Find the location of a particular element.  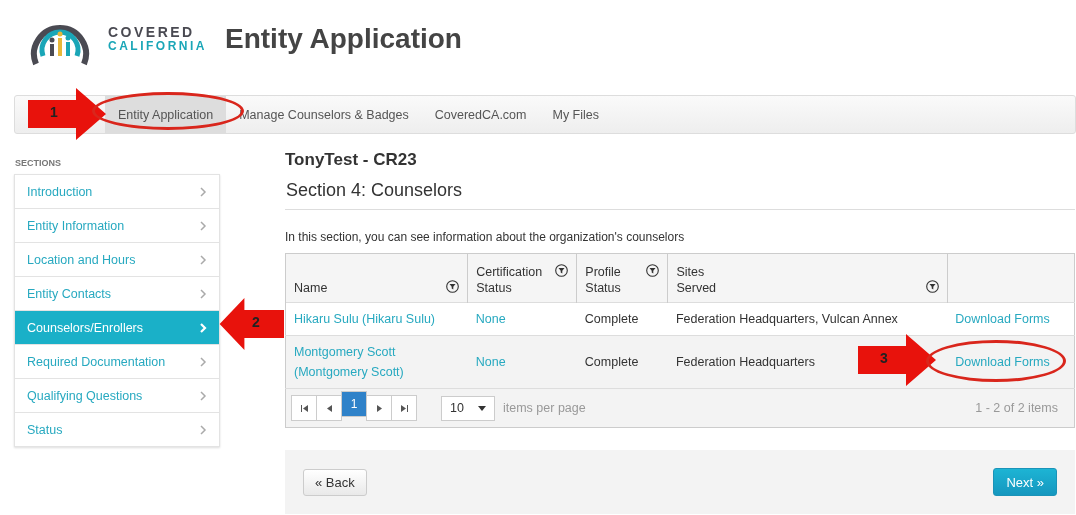

table-cell: Federation Headquarters, Vulcan Annex is located at coordinates (807, 319).